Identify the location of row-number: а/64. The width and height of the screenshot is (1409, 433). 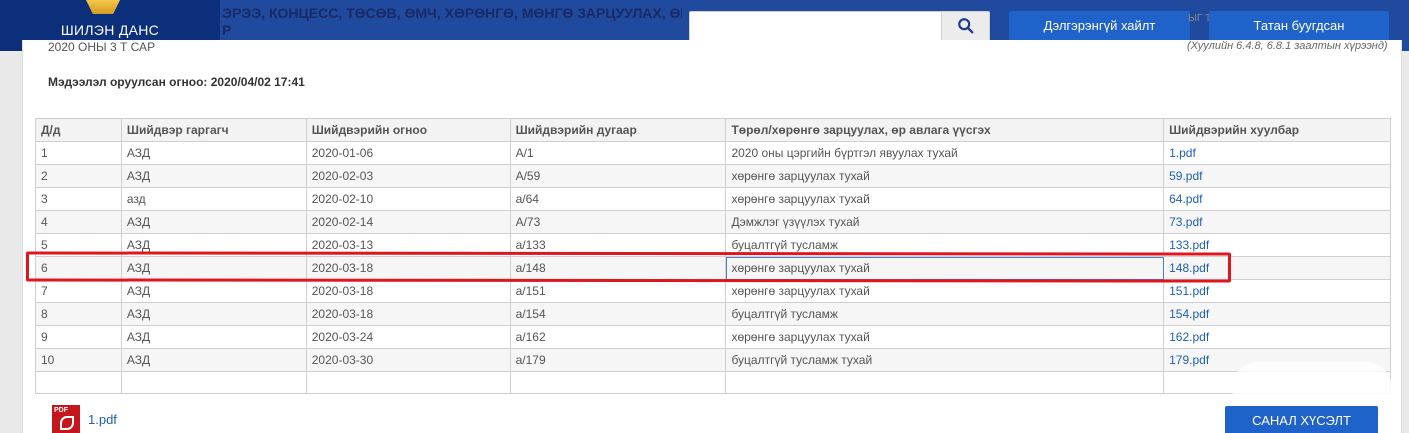
(618, 199).